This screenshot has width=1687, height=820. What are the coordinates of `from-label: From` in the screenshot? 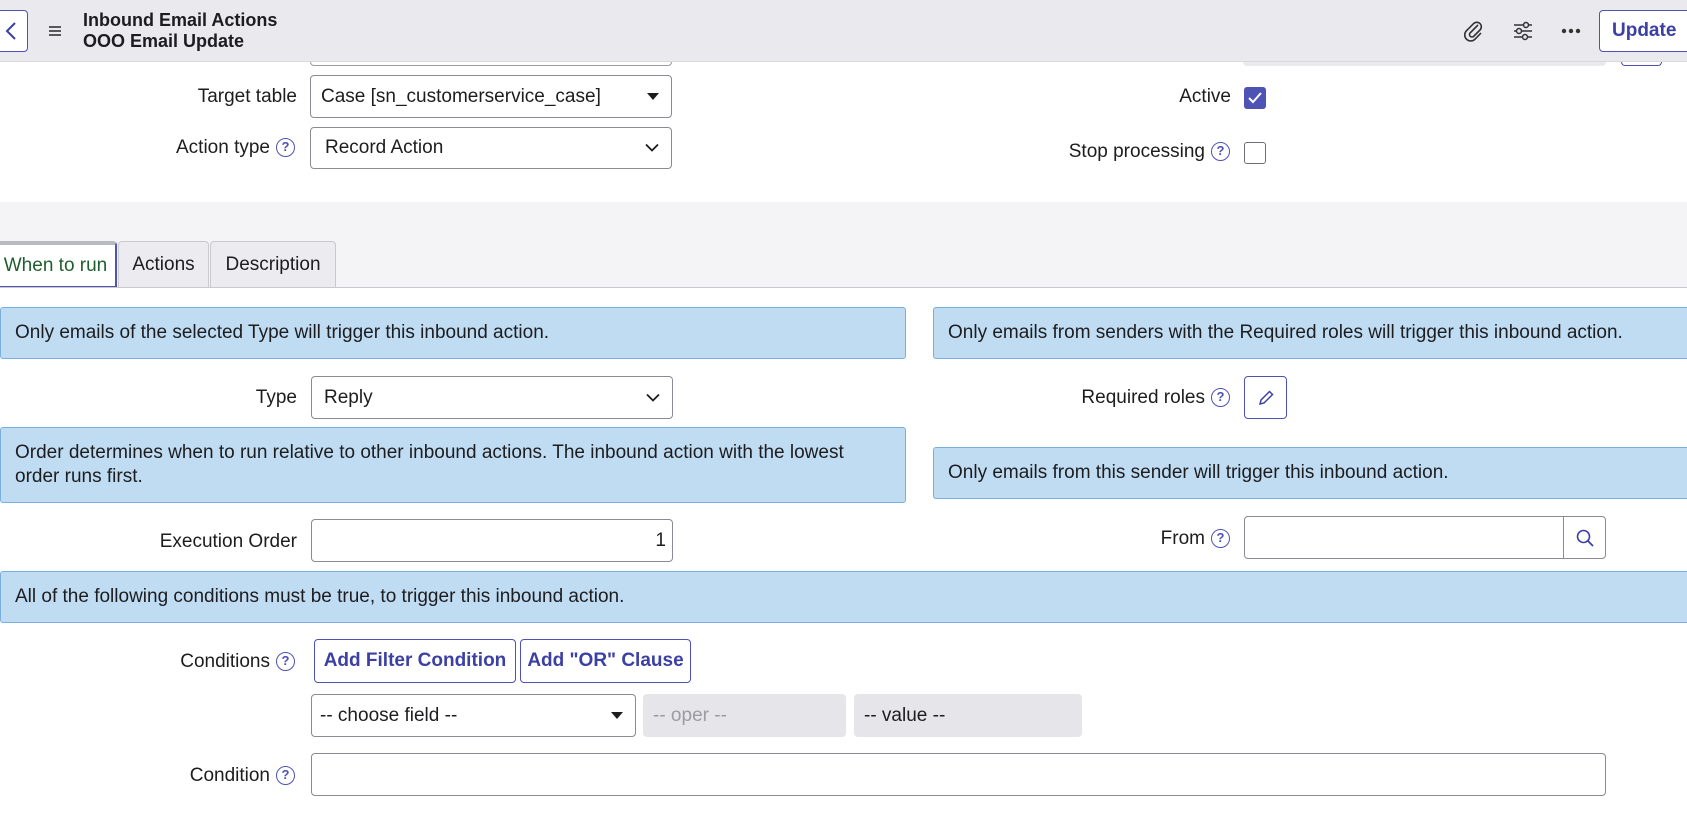 It's located at (1182, 538).